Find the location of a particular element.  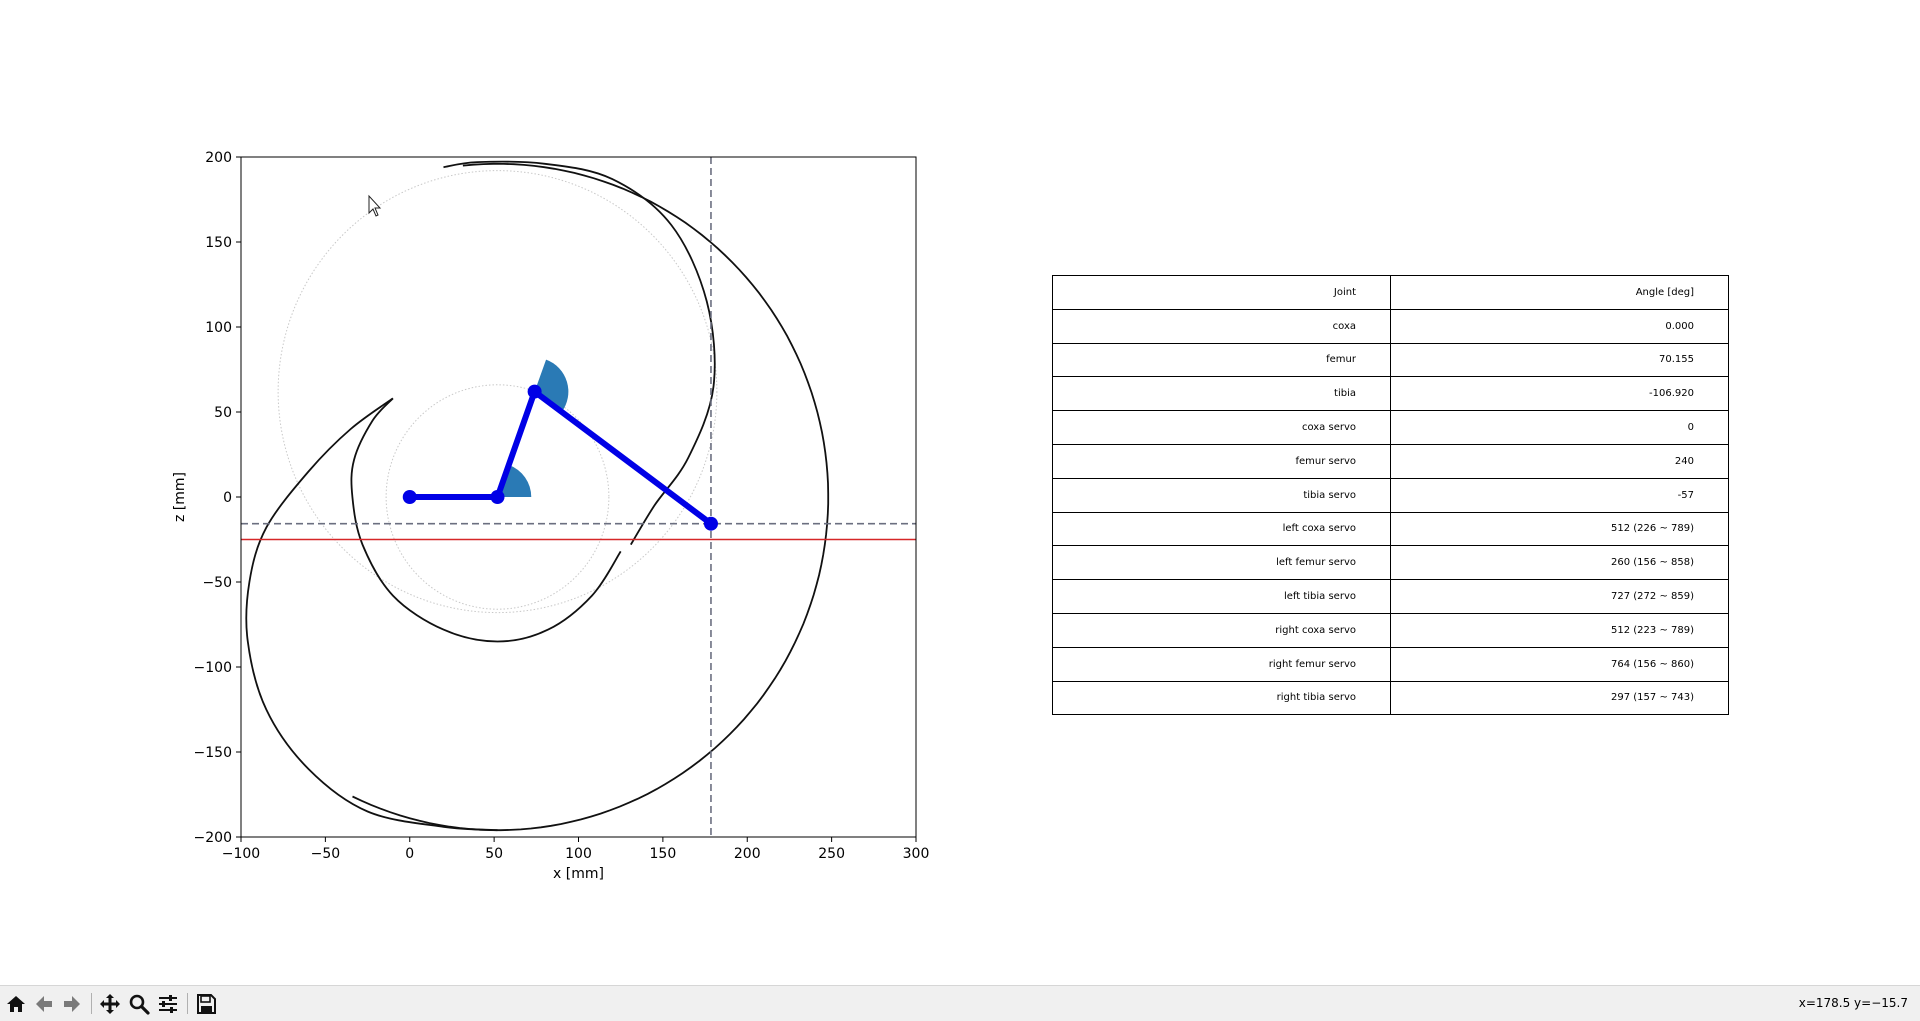

pan-button is located at coordinates (109, 1003).